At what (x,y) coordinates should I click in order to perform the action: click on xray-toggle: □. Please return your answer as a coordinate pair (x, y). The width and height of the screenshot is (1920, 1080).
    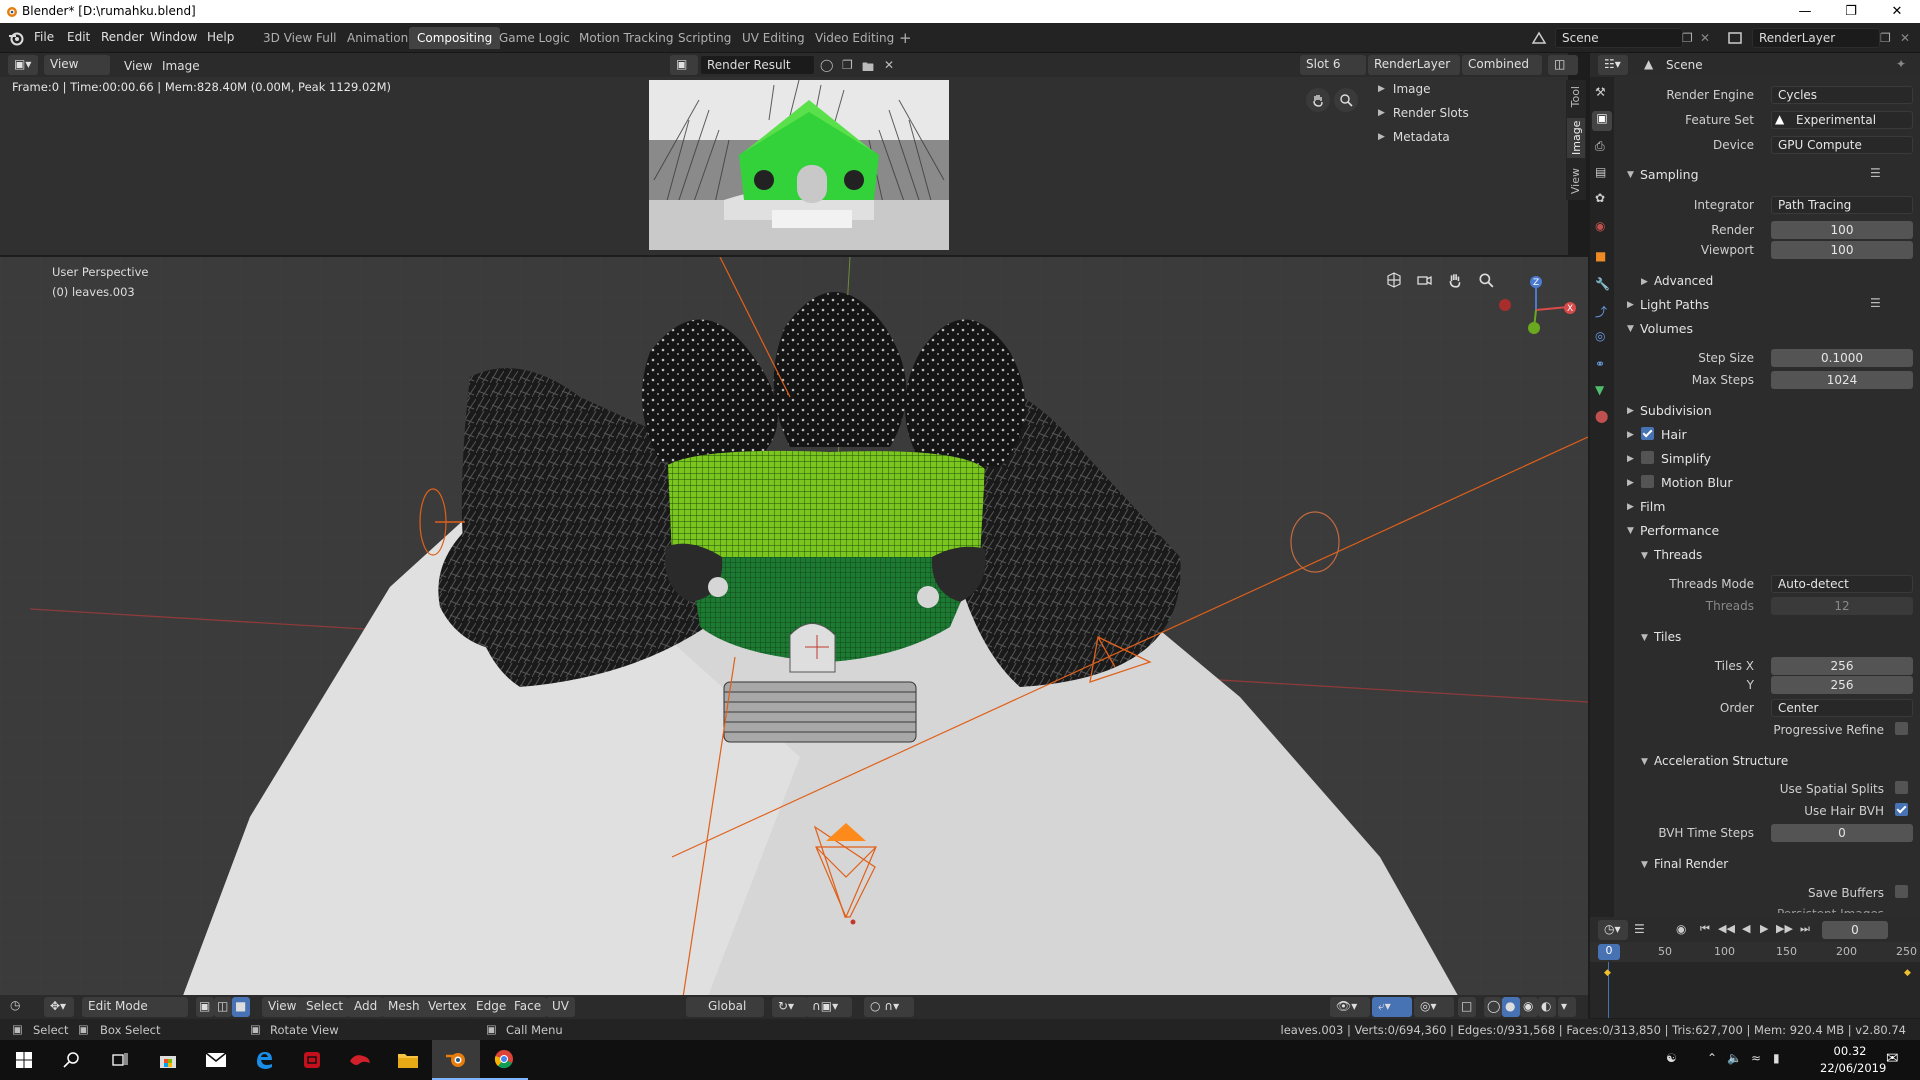
    Looking at the image, I should click on (1467, 1007).